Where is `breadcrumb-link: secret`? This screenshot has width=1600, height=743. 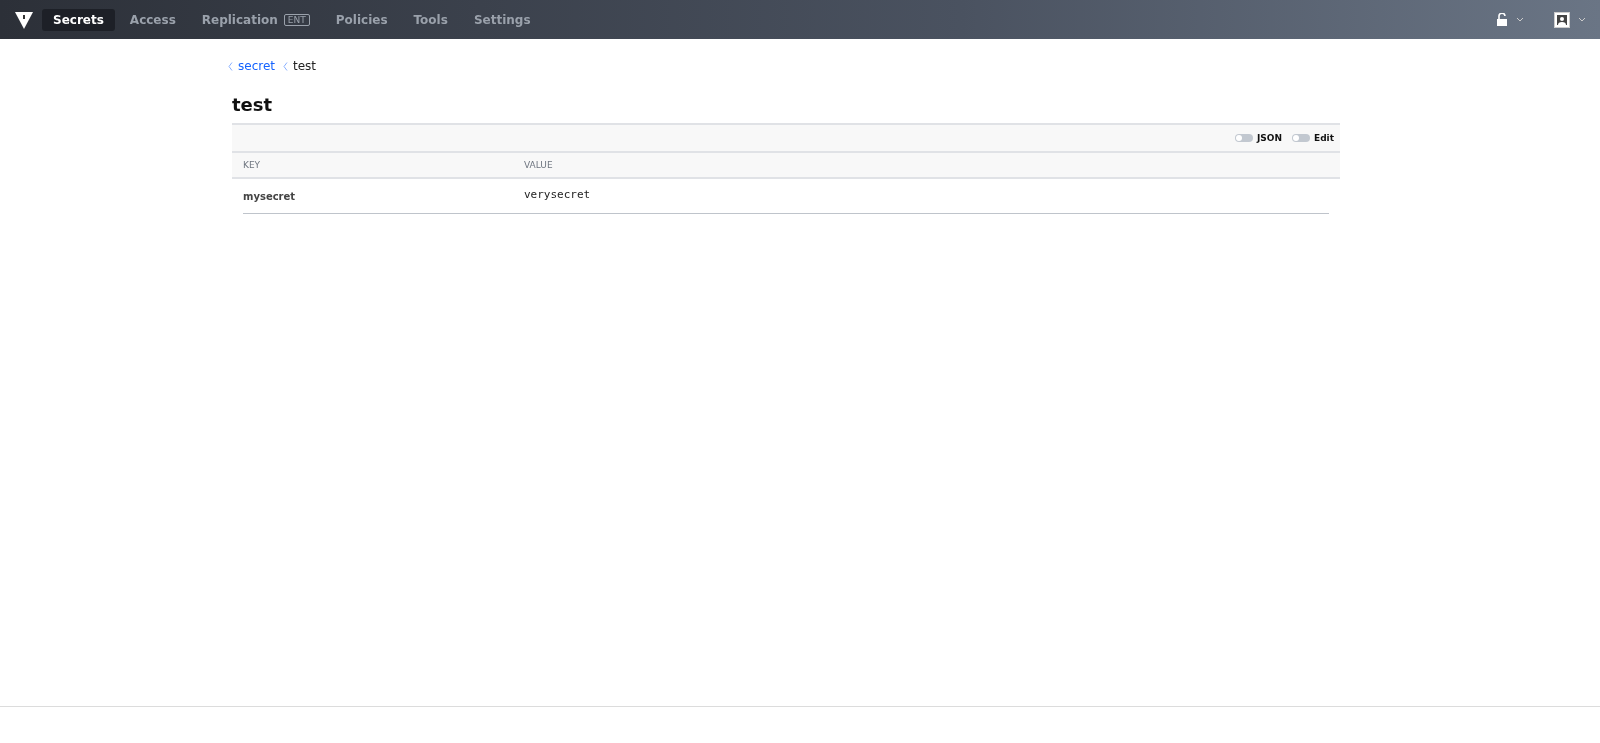 breadcrumb-link: secret is located at coordinates (256, 66).